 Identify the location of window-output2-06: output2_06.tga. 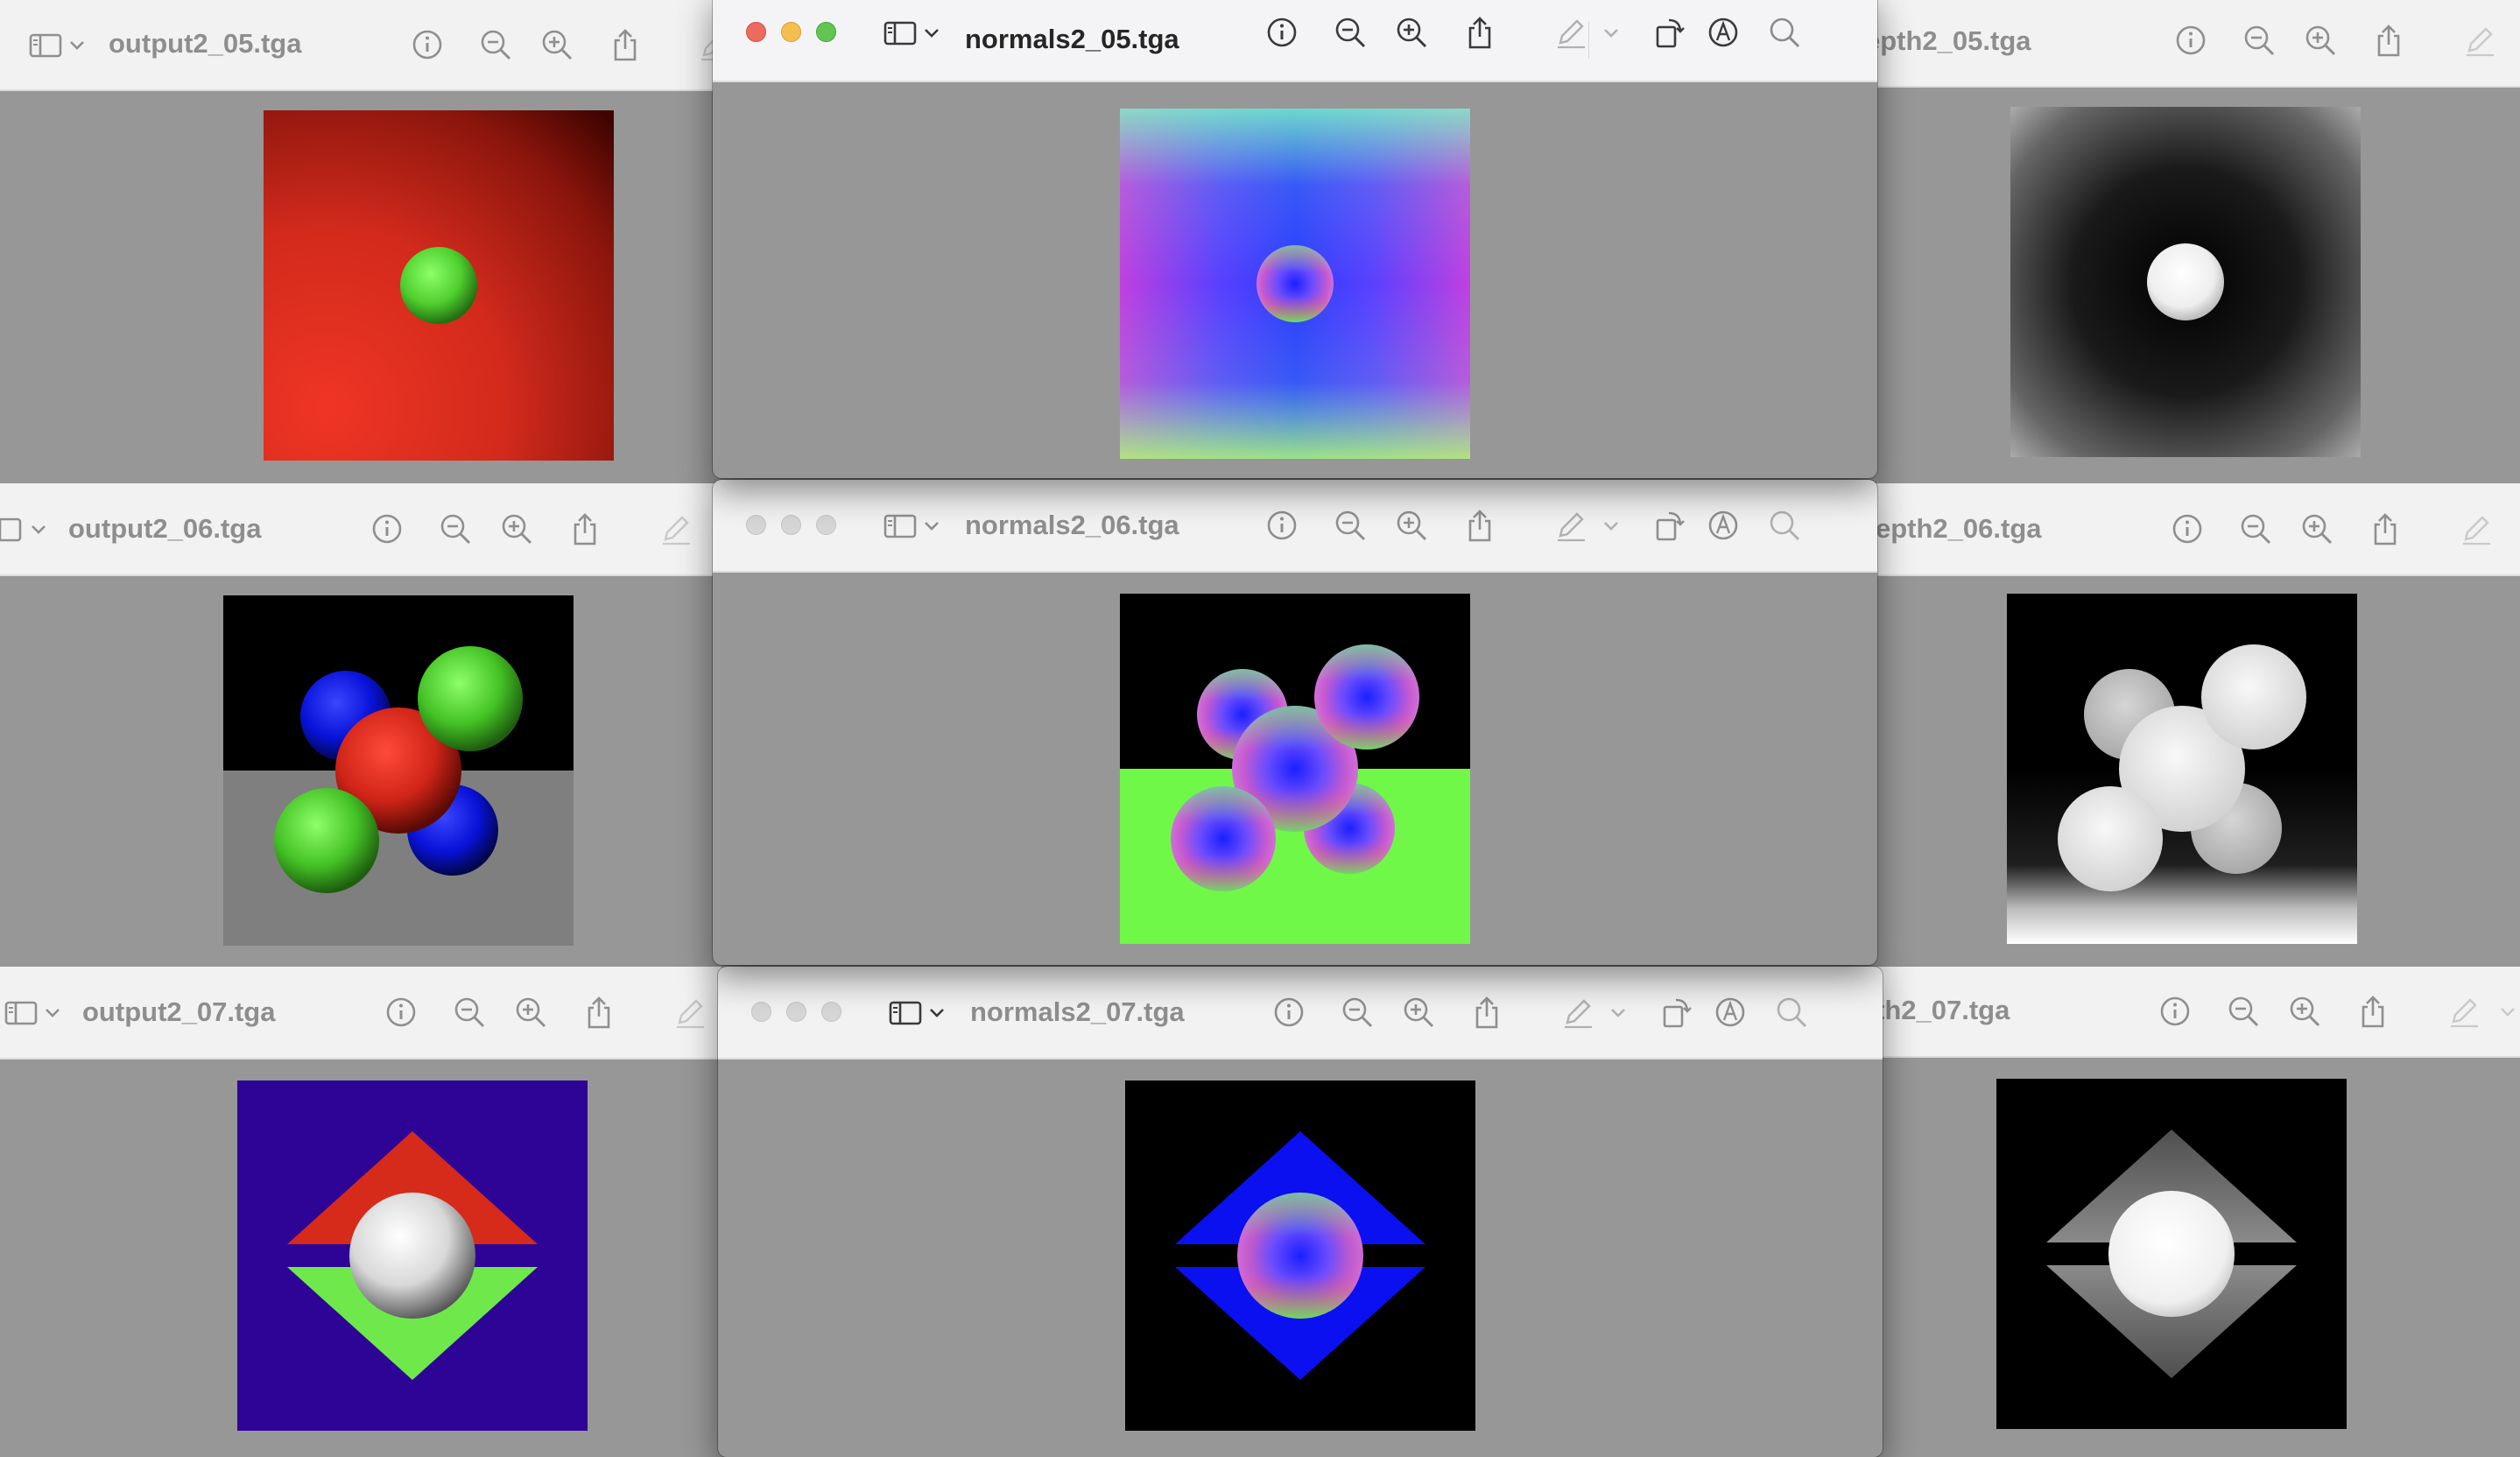
(359, 725).